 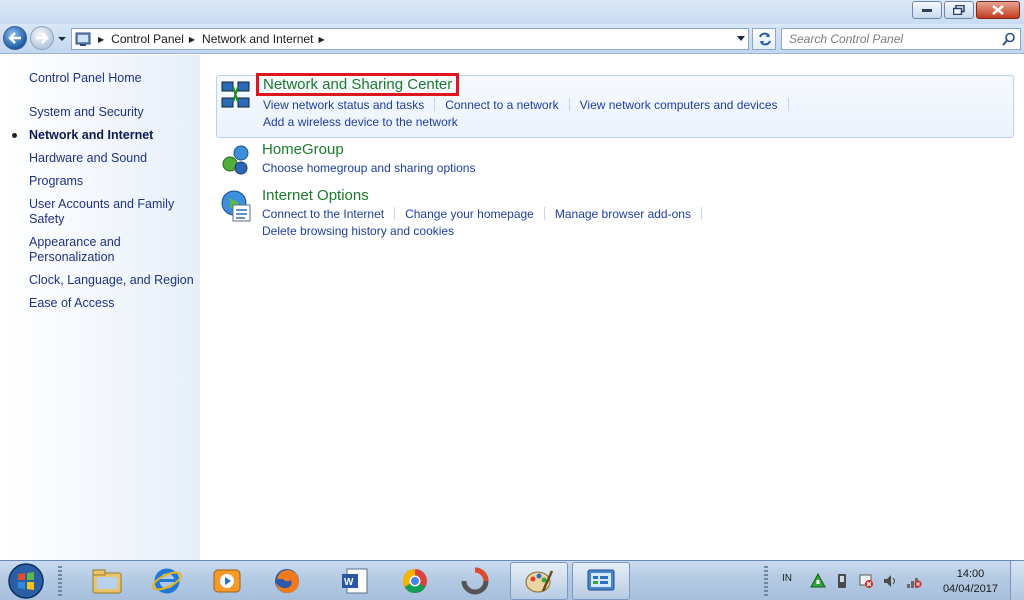 I want to click on search-input, so click(x=887, y=39).